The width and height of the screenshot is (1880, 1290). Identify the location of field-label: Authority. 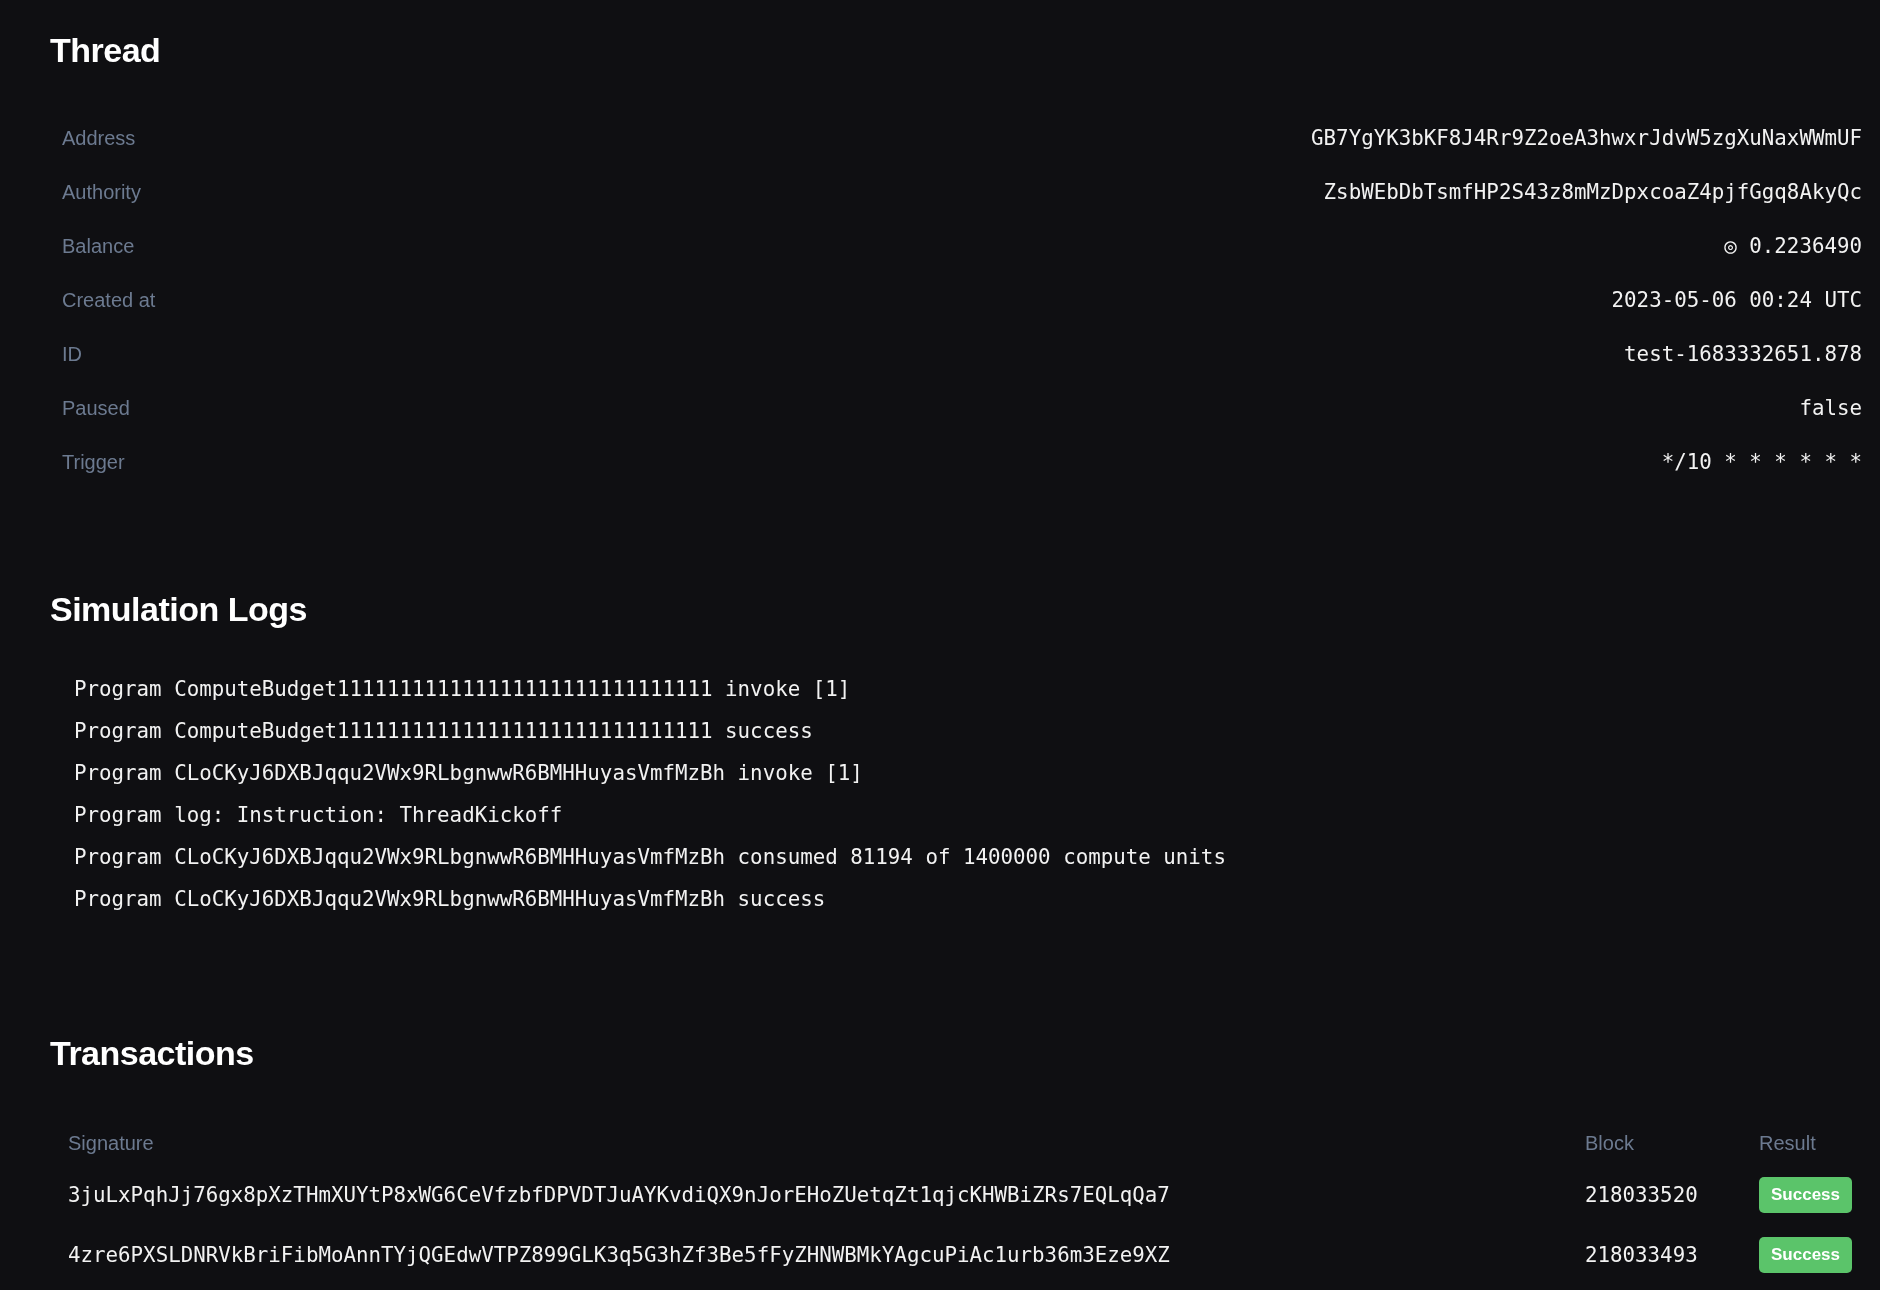
(101, 192).